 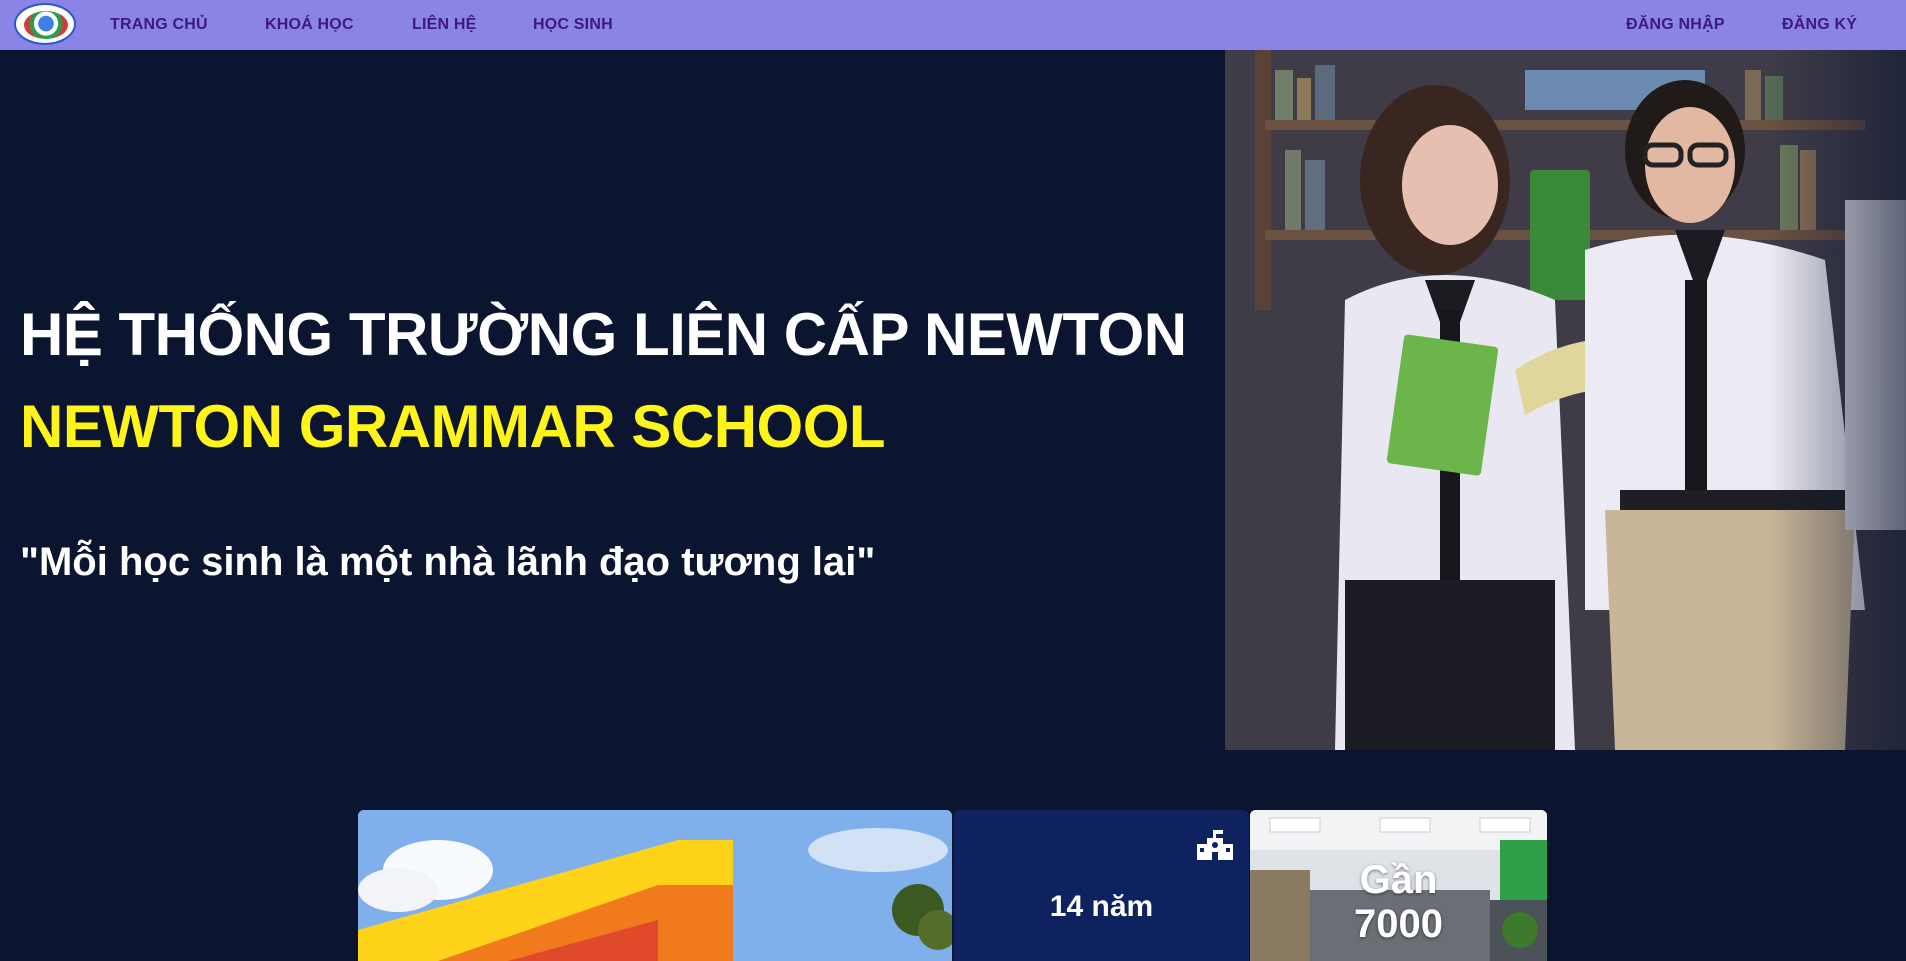 I want to click on students-stat-card: Gần 7000, so click(x=1398, y=885).